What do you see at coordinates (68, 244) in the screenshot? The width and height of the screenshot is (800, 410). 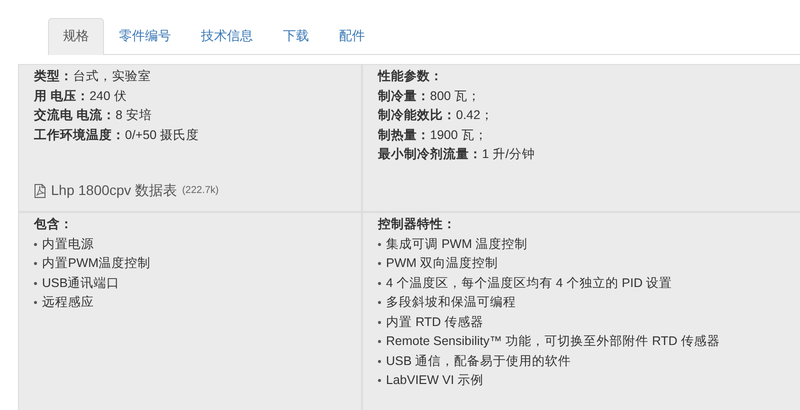 I see `list-item: 内置电源` at bounding box center [68, 244].